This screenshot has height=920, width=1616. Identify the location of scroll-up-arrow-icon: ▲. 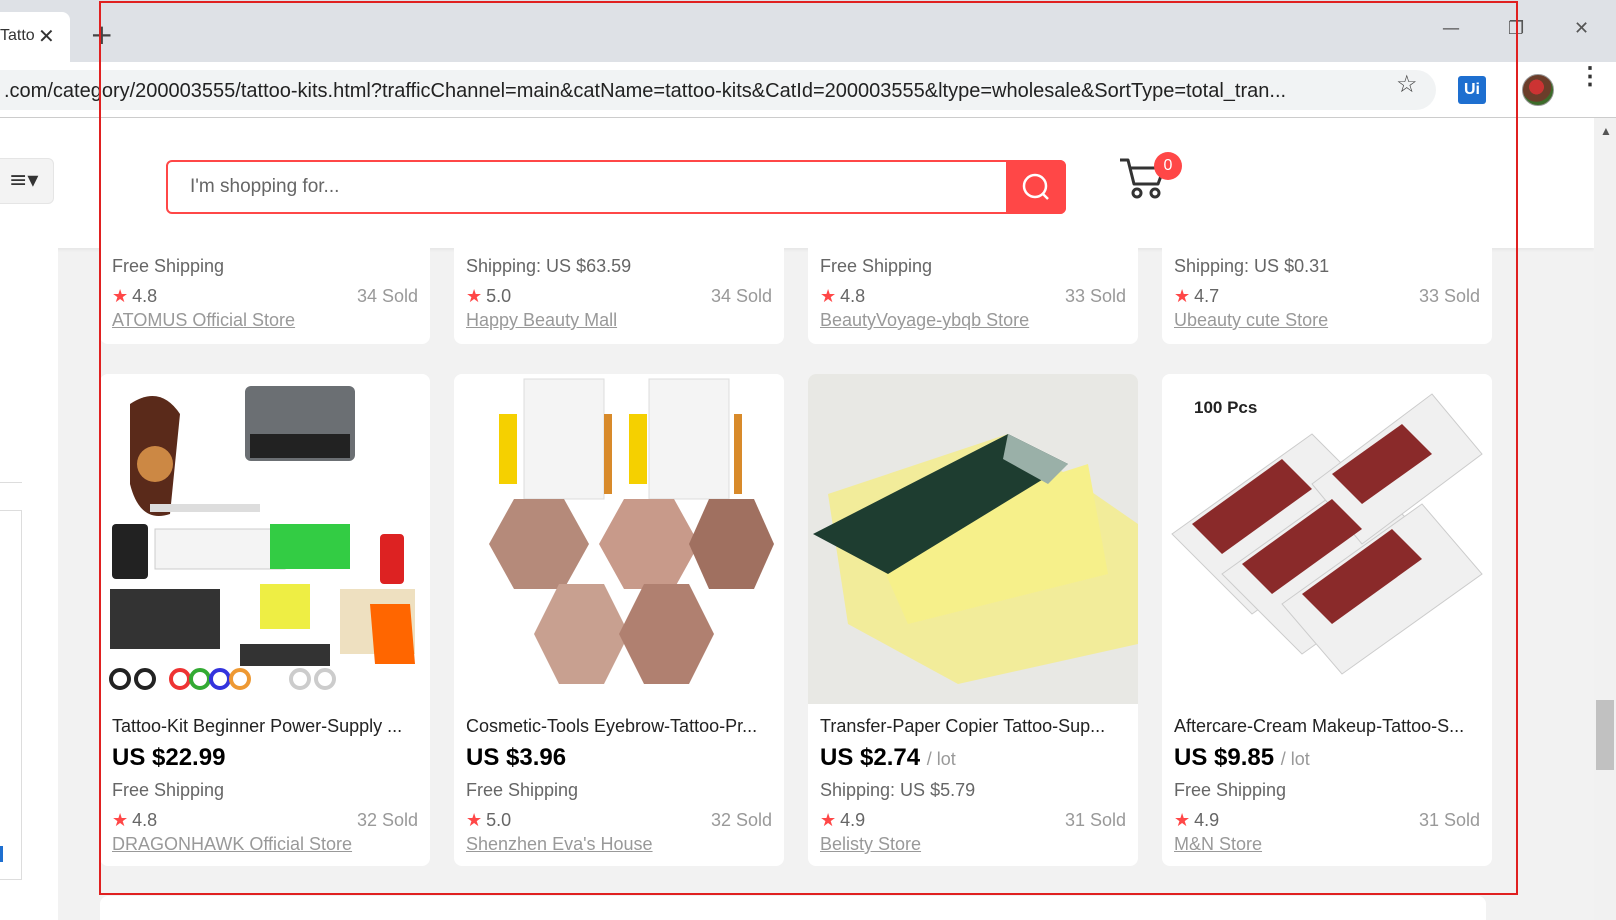
(1606, 131).